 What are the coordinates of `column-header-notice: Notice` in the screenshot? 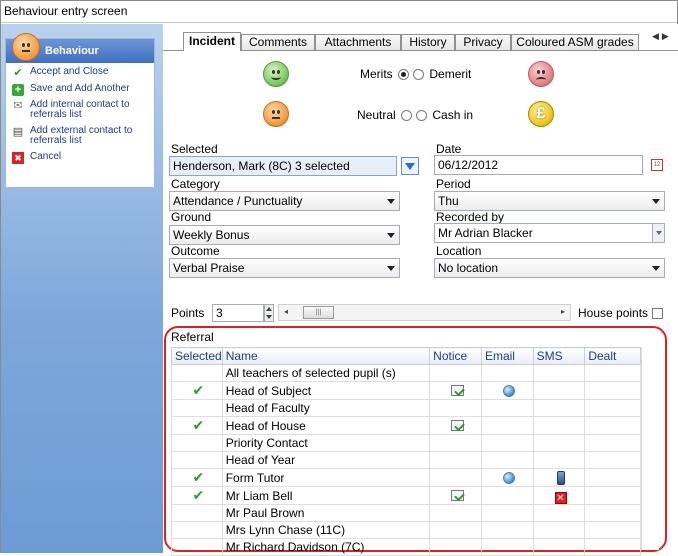 It's located at (455, 356).